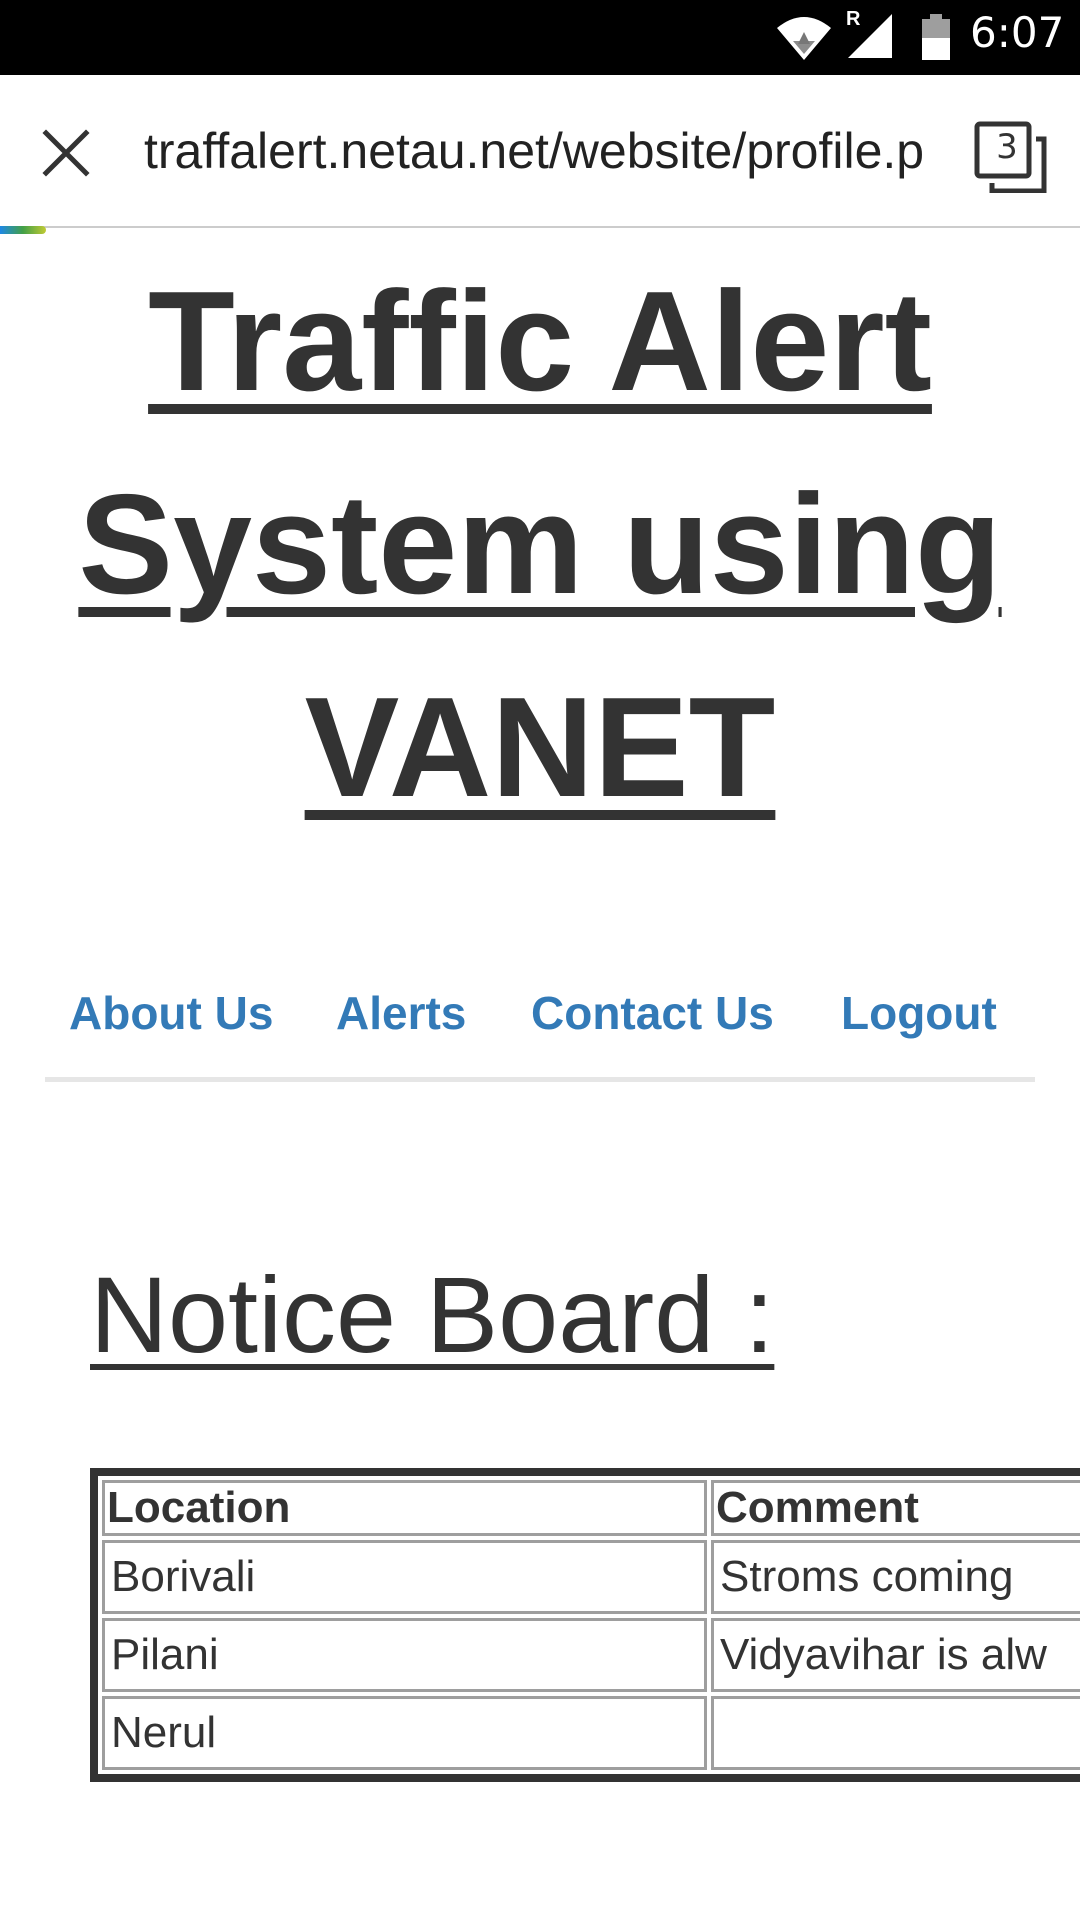 The height and width of the screenshot is (1920, 1080). I want to click on battery-icon, so click(936, 37).